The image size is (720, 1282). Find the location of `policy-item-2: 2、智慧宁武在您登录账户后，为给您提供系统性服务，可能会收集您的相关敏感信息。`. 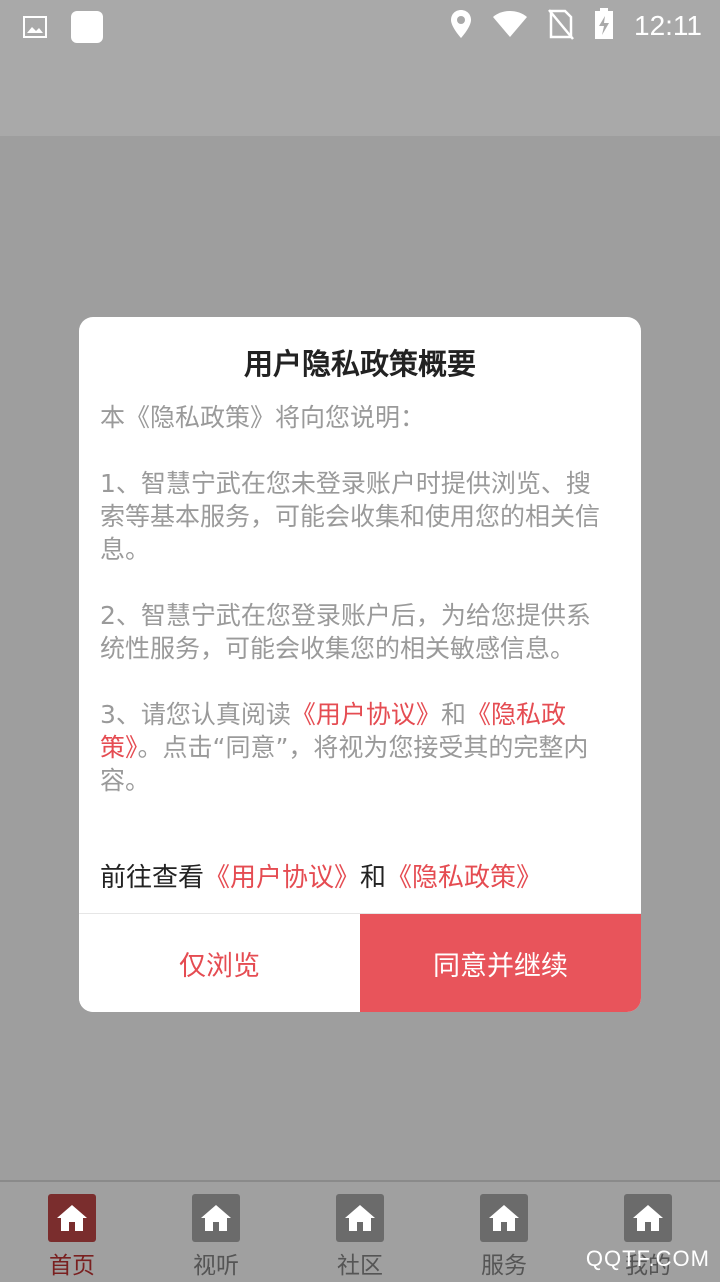

policy-item-2: 2、智慧宁武在您登录账户后，为给您提供系统性服务，可能会收集您的相关敏感信息。 is located at coordinates (345, 632).